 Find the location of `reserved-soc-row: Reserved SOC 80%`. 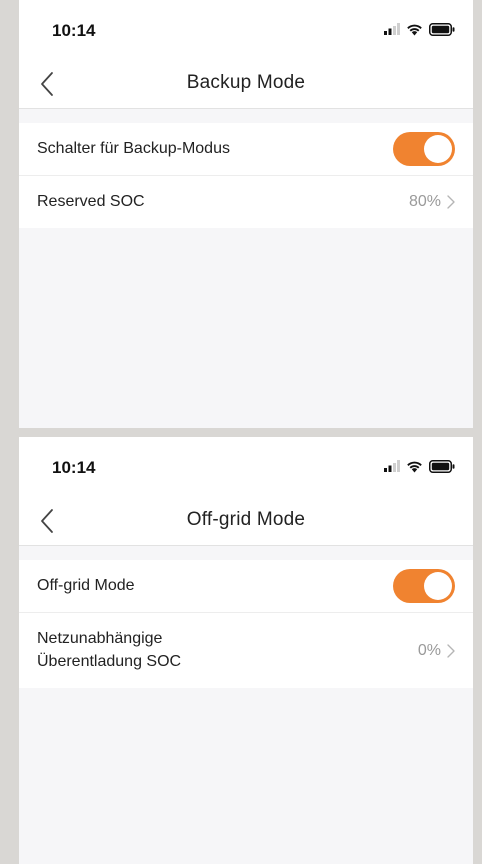

reserved-soc-row: Reserved SOC 80% is located at coordinates (246, 202).